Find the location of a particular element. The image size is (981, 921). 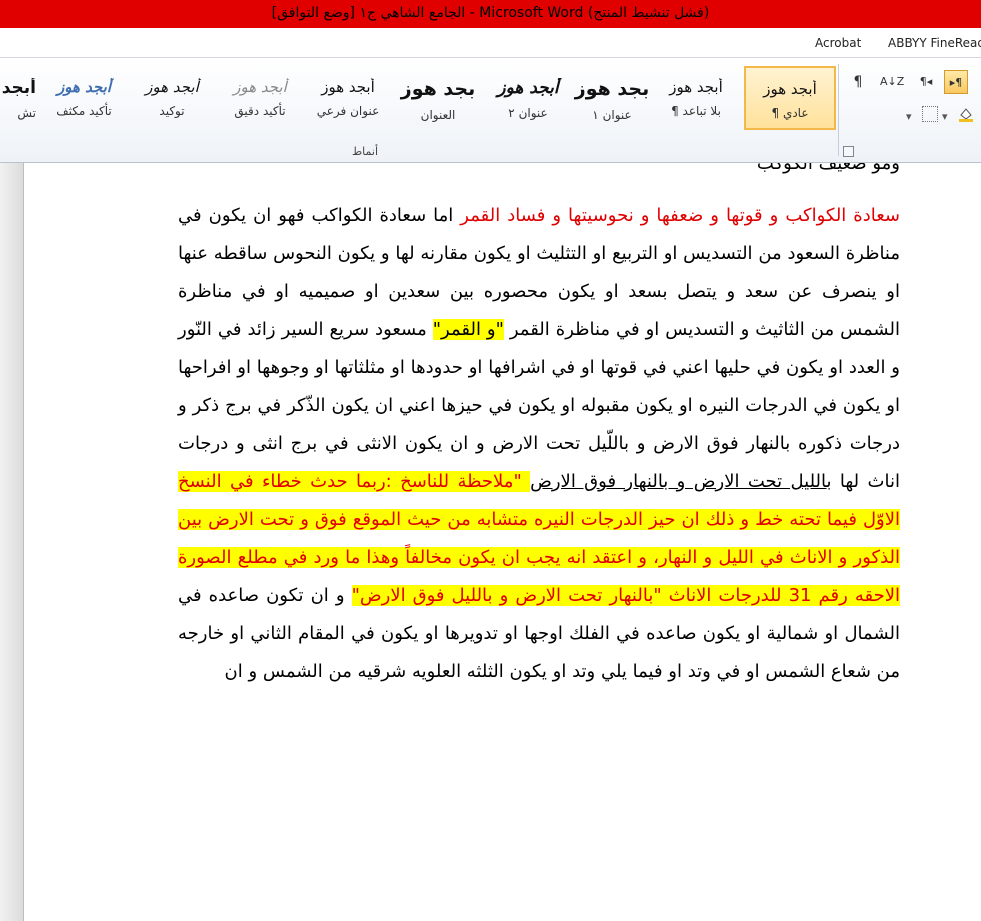

style-no-spacing: أبجد هوز ¶ بلا تباعد is located at coordinates (696, 98).